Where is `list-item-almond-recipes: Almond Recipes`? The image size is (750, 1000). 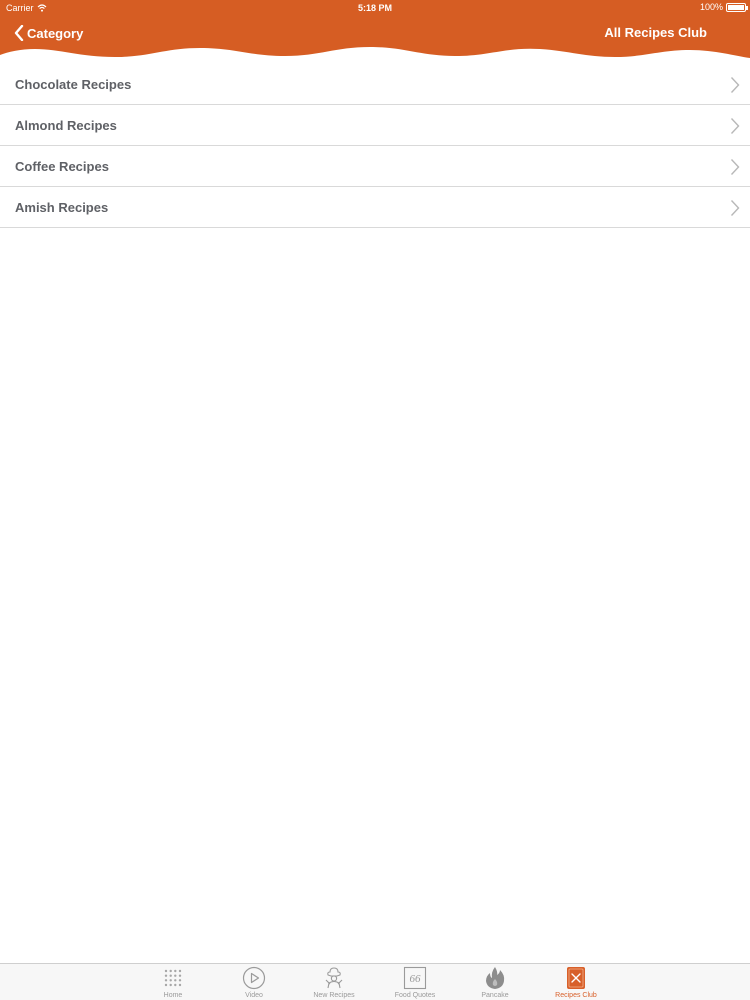
list-item-almond-recipes: Almond Recipes is located at coordinates (375, 125).